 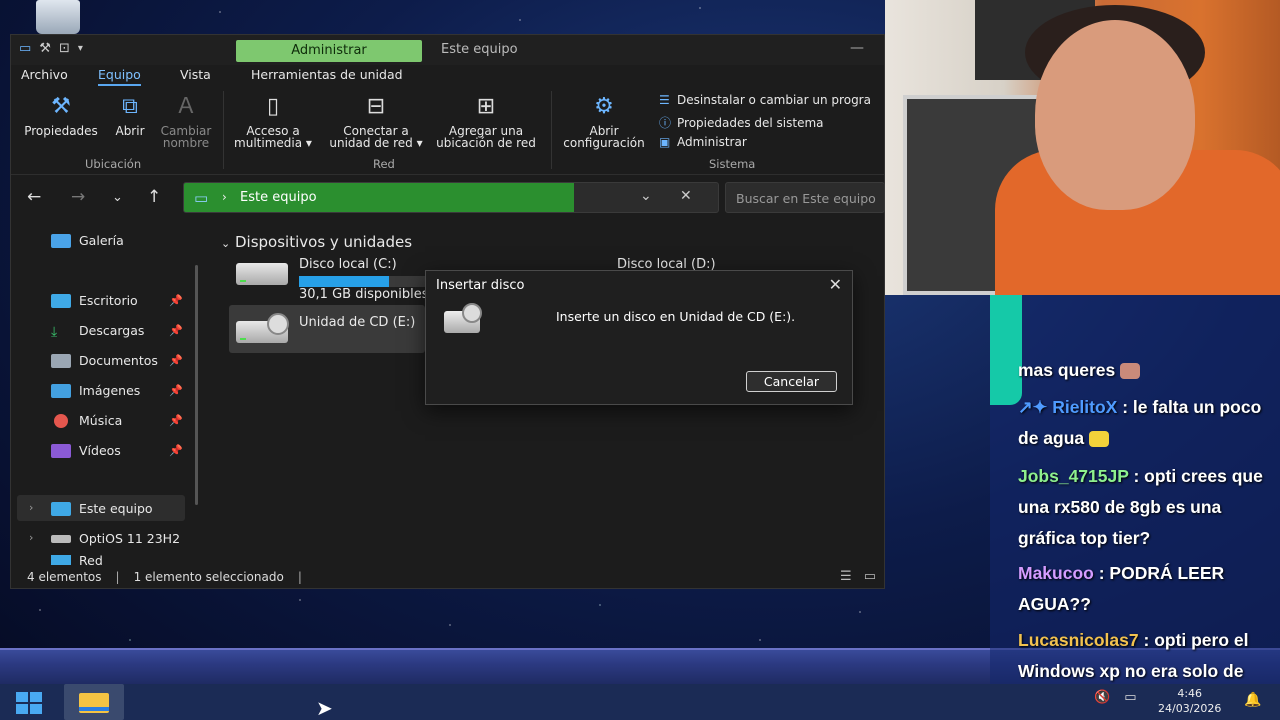 I want to click on notification-bell-icon: 🔔, so click(x=1252, y=700).